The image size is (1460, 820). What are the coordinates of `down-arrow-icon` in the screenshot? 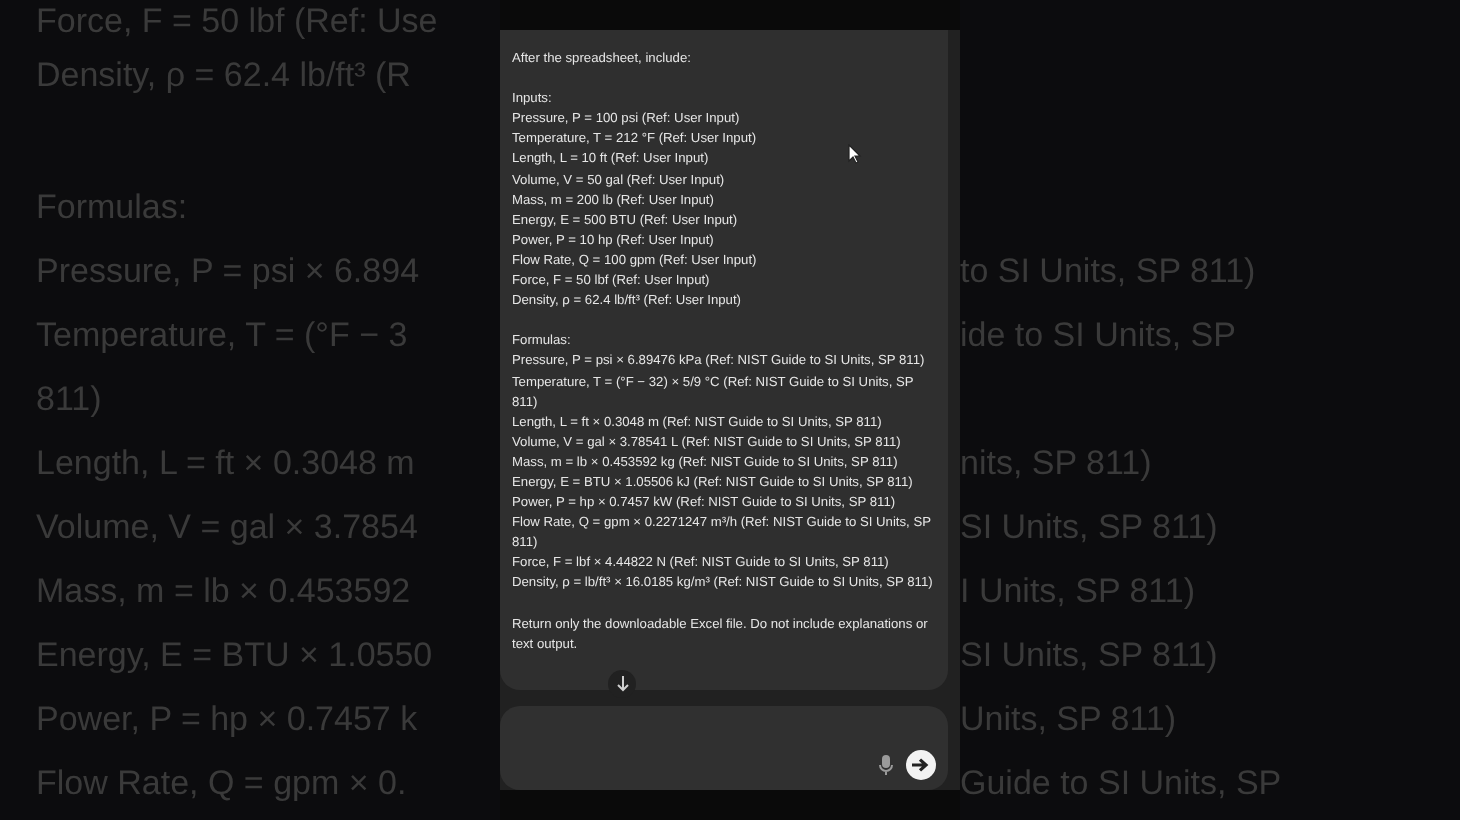 It's located at (622, 684).